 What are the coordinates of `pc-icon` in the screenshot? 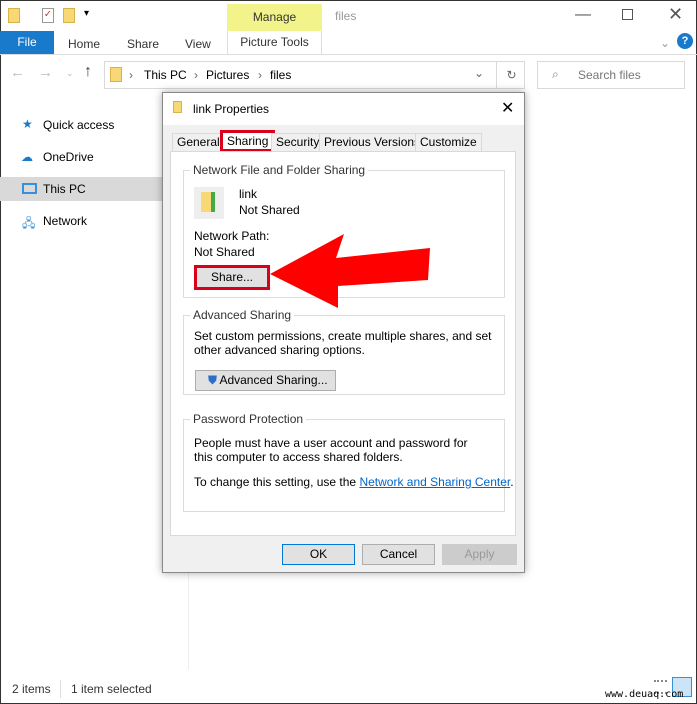 It's located at (29, 188).